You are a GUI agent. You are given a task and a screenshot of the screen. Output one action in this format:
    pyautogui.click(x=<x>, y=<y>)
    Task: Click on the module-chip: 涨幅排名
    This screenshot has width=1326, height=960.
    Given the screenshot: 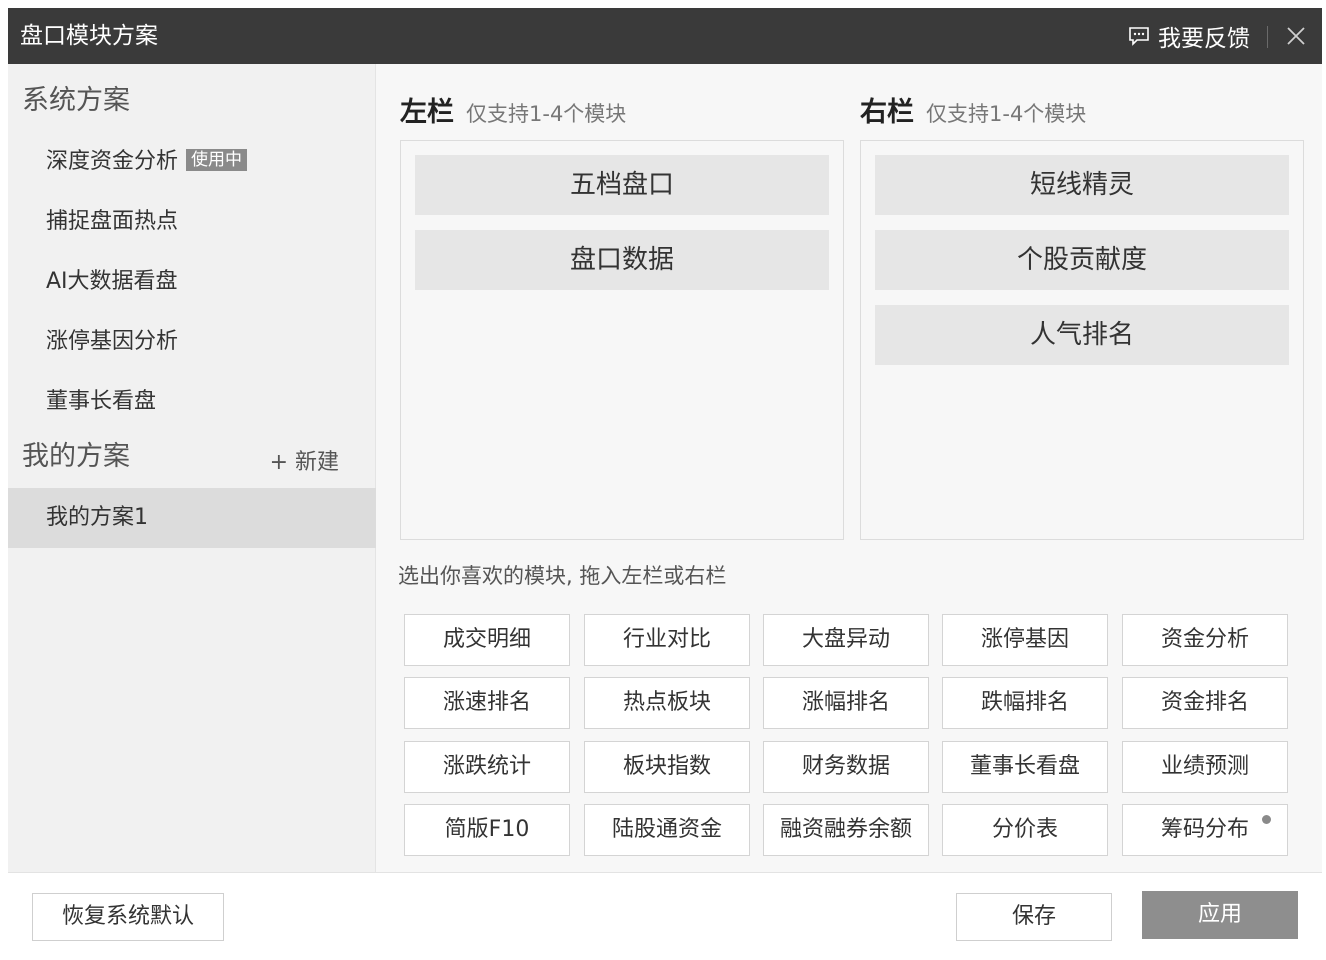 What is the action you would take?
    pyautogui.click(x=846, y=703)
    